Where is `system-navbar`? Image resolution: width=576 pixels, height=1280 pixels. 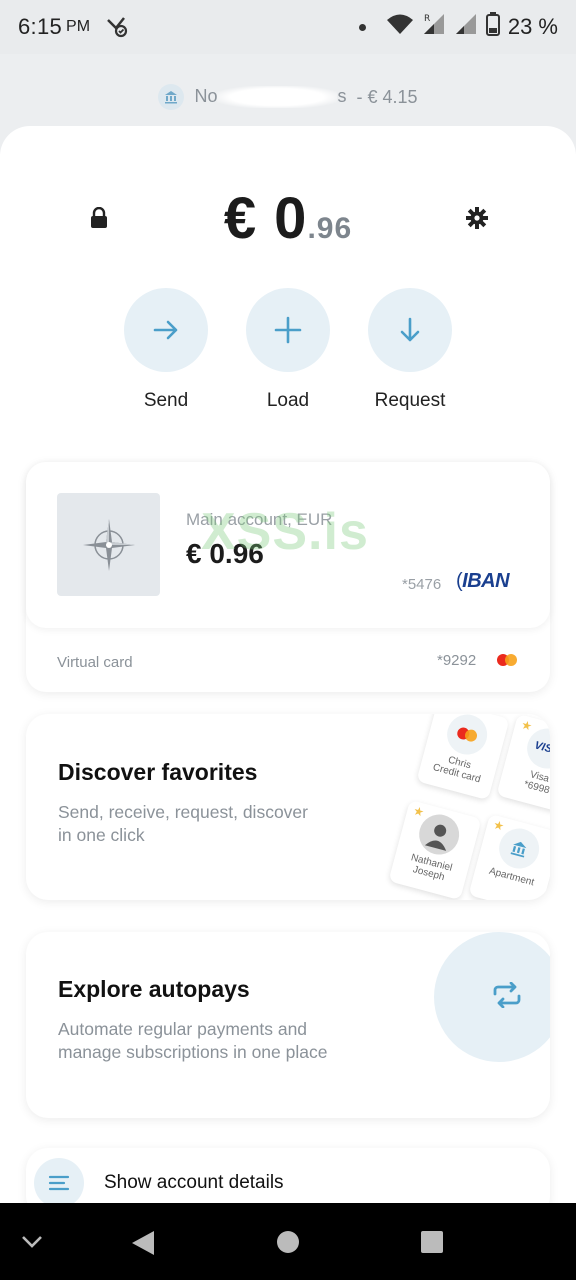
system-navbar is located at coordinates (288, 1241).